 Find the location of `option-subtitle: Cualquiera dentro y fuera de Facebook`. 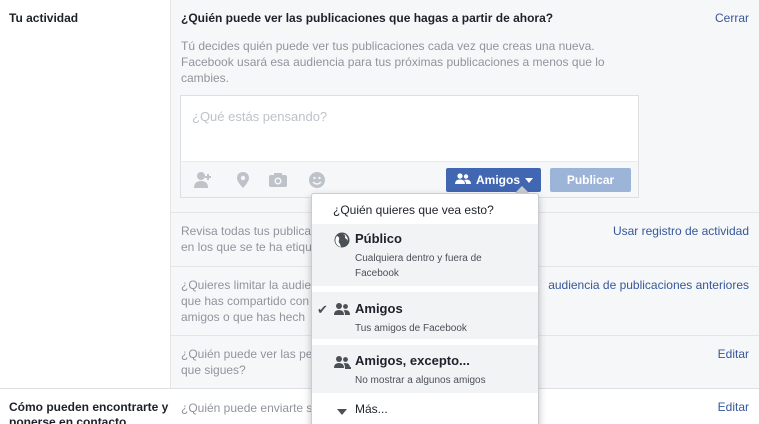

option-subtitle: Cualquiera dentro y fuera de Facebook is located at coordinates (418, 266).